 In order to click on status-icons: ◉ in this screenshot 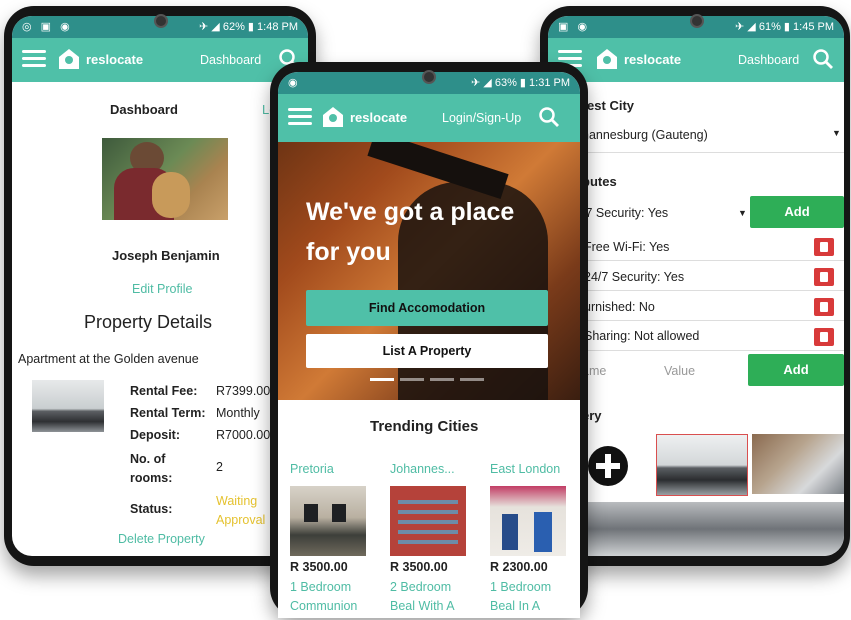, I will do `click(294, 83)`.